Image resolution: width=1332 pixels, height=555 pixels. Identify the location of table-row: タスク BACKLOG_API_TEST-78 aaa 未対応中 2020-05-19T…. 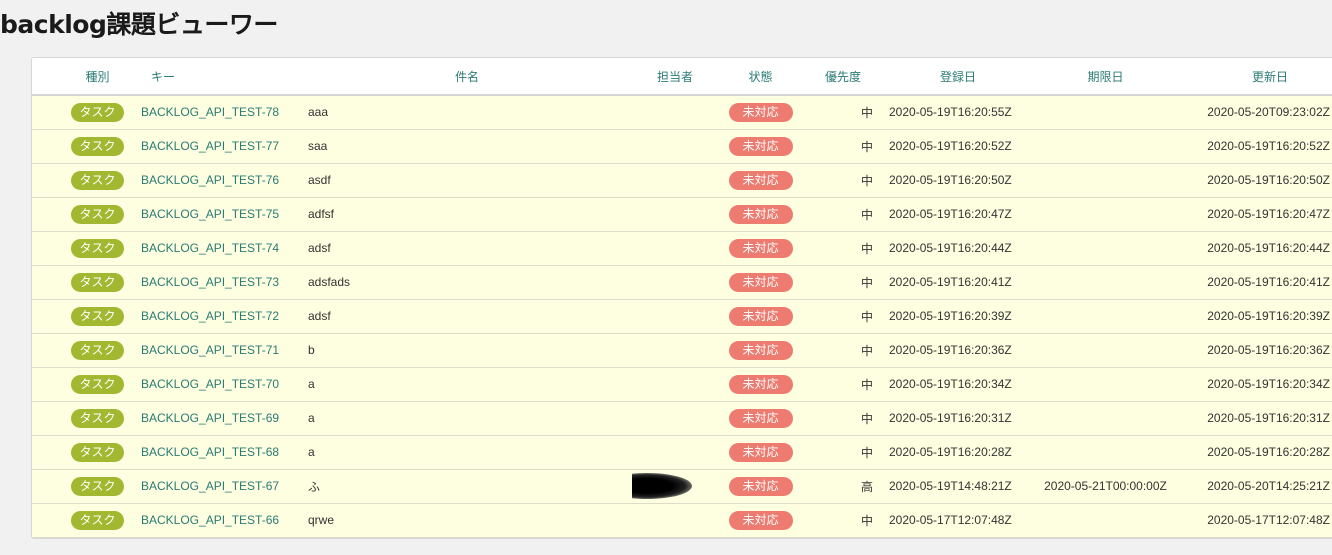
(682, 112).